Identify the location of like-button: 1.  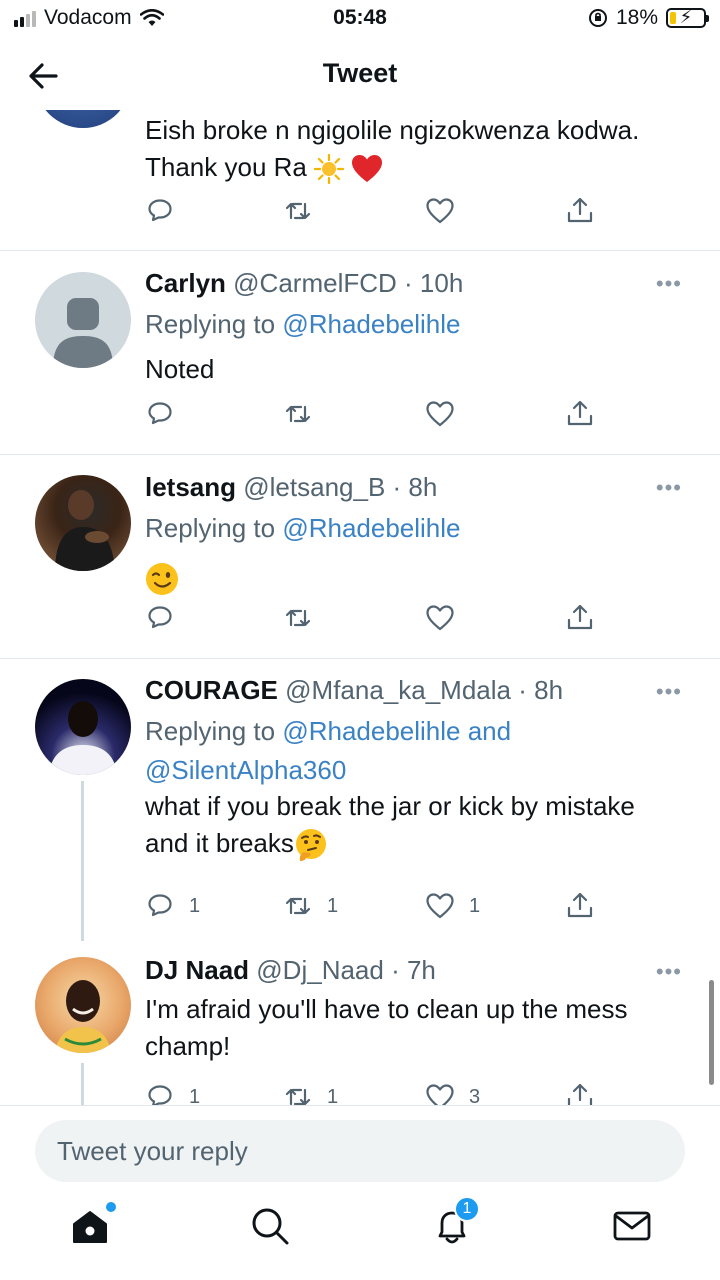
(452, 906).